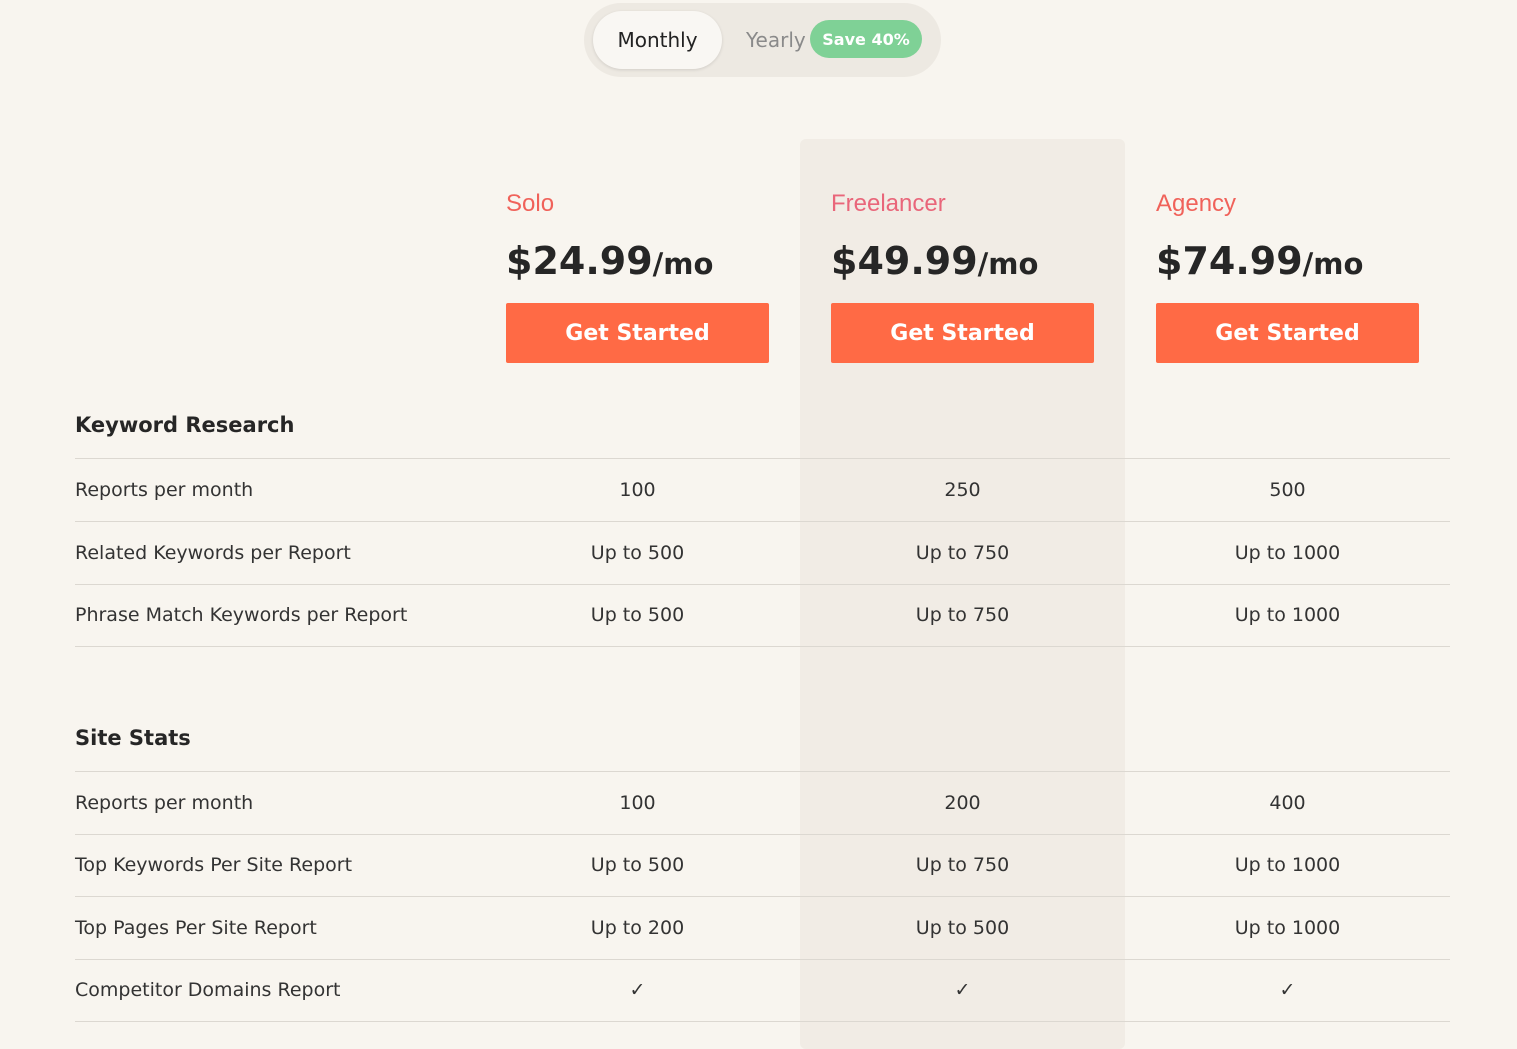 Image resolution: width=1517 pixels, height=1049 pixels. Describe the element at coordinates (1196, 203) in the screenshot. I see `plan-name: Agency` at that location.